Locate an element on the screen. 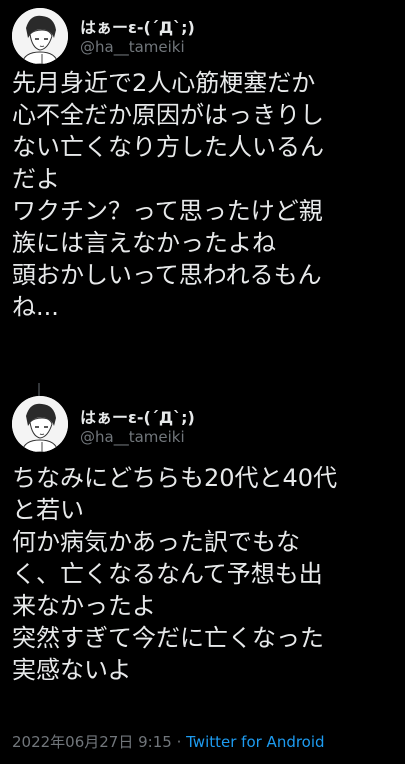 This screenshot has height=764, width=405. tweet-text-line: ない亡くなり方した人いるん is located at coordinates (168, 147).